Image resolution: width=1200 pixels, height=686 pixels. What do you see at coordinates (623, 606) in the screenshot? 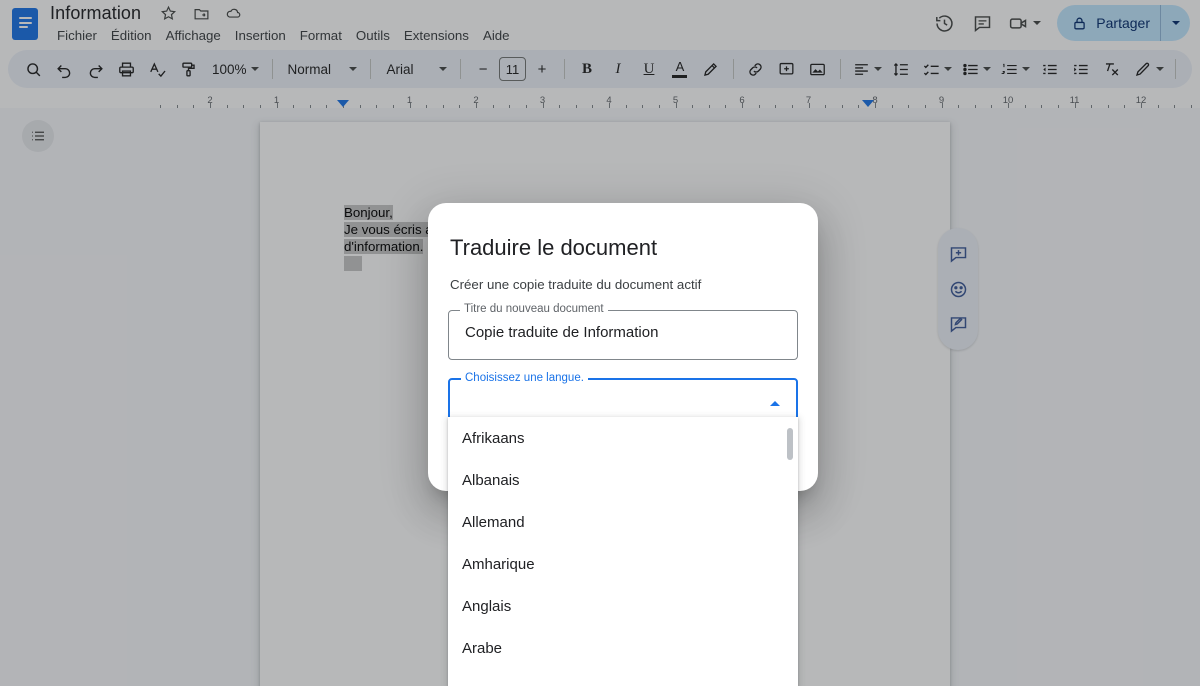
I see `language-option: Anglais` at bounding box center [623, 606].